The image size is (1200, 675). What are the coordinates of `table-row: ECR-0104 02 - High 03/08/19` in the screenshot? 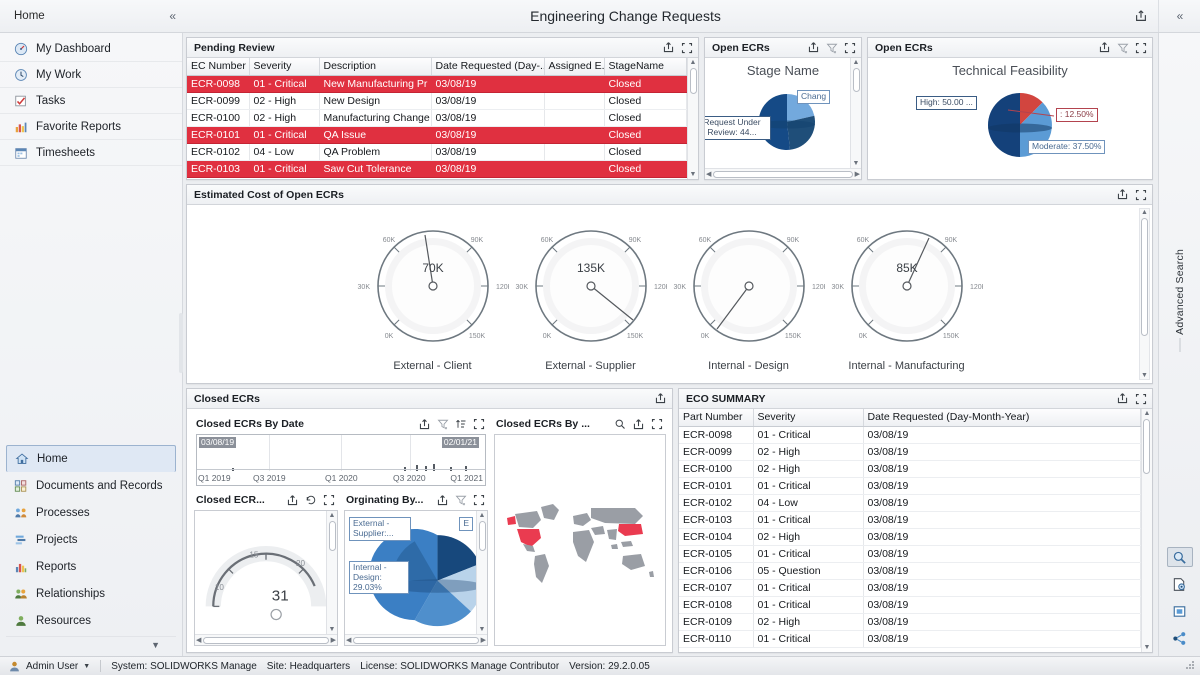 It's located at (910, 537).